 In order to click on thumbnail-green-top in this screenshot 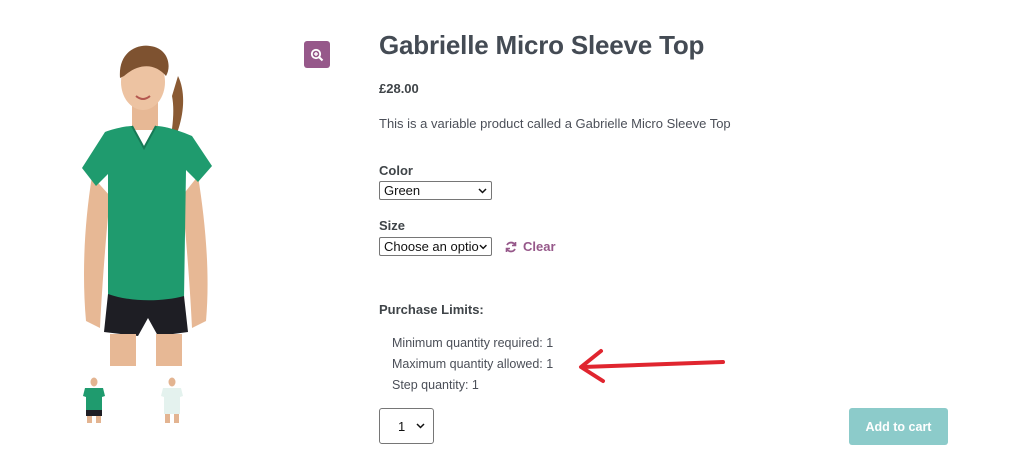, I will do `click(94, 400)`.